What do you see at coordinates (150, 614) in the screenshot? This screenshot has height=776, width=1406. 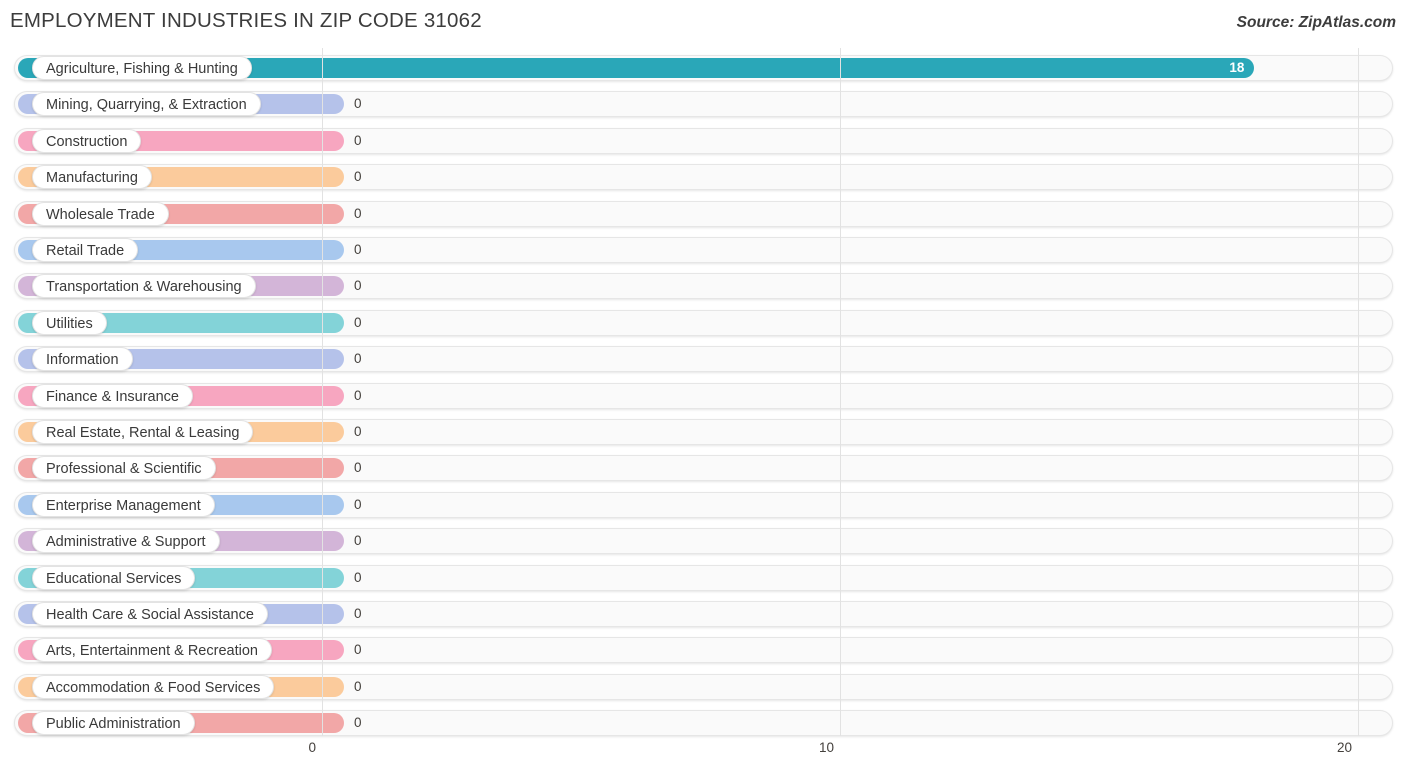 I see `category-label: Health Care & Social Assistance` at bounding box center [150, 614].